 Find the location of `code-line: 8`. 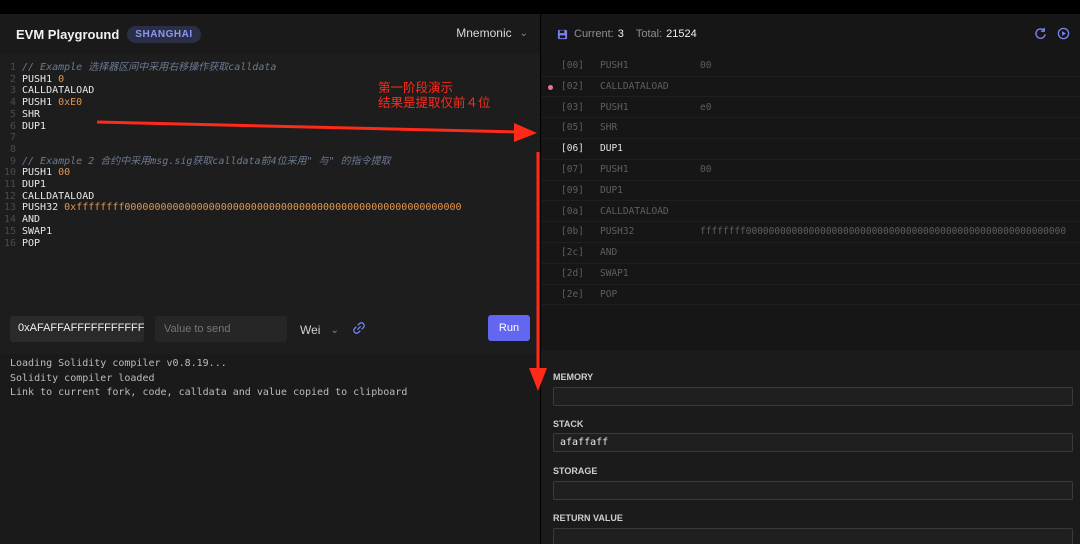

code-line: 8 is located at coordinates (11, 150).